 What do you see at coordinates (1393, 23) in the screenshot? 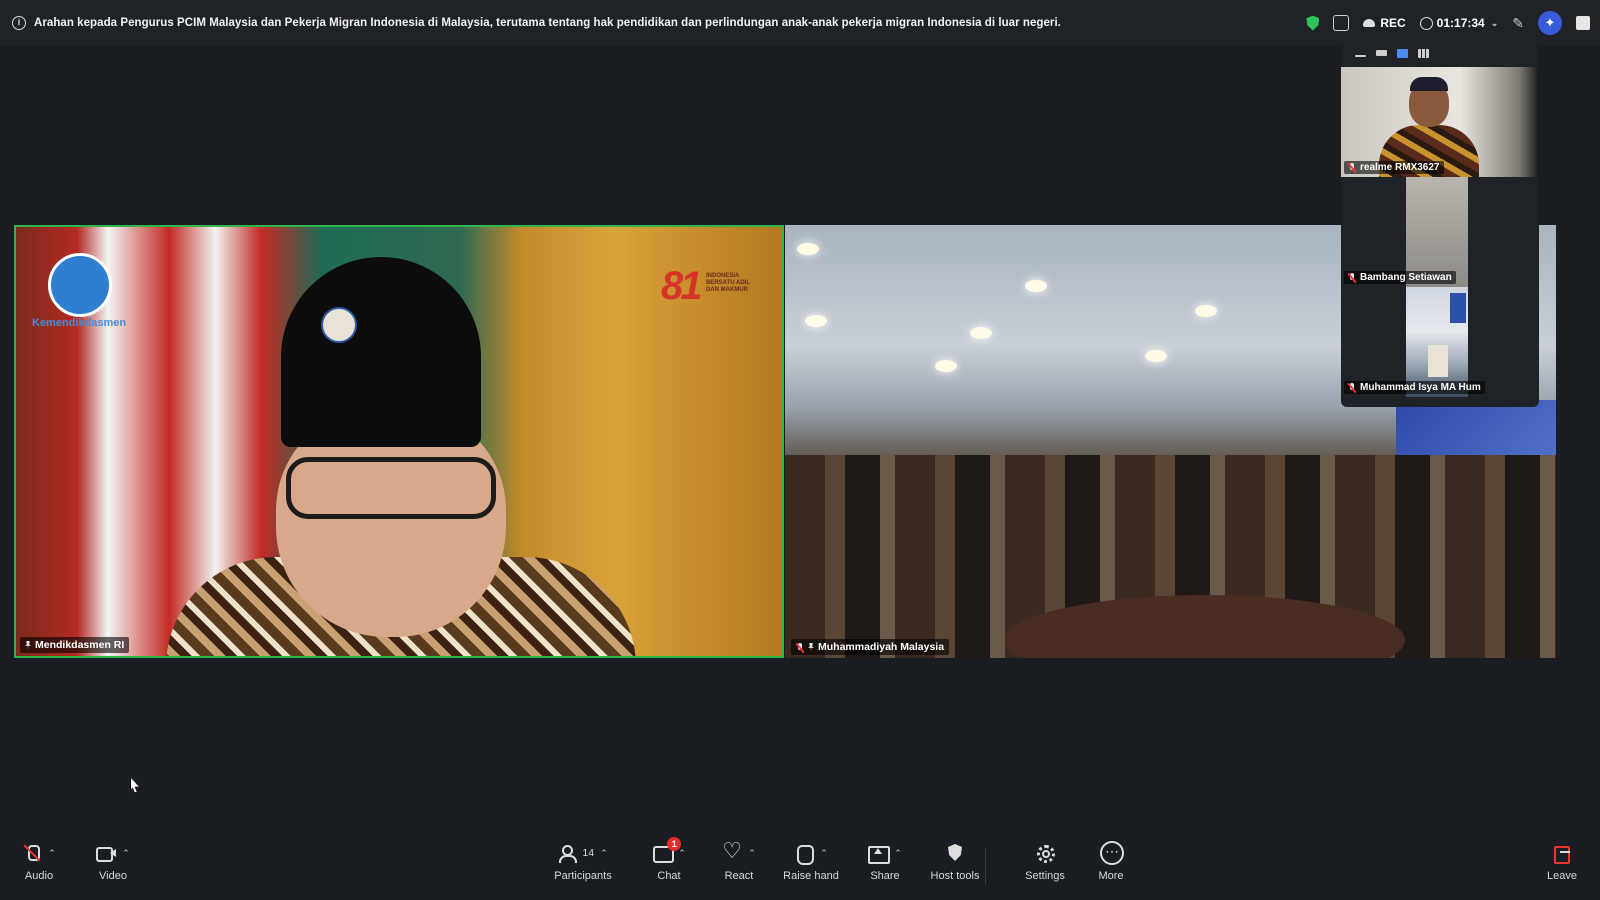
I see `recording-label: REC` at bounding box center [1393, 23].